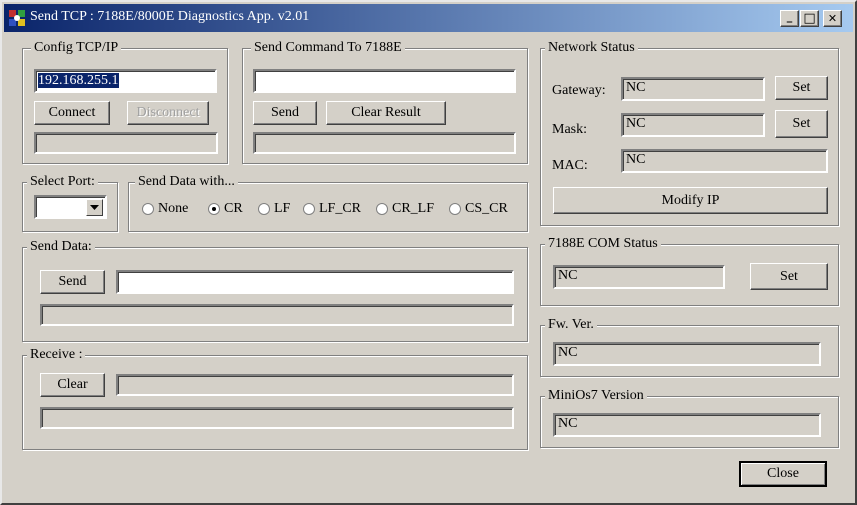 The height and width of the screenshot is (505, 857). Describe the element at coordinates (72, 282) in the screenshot. I see `send-data-button: Send` at that location.